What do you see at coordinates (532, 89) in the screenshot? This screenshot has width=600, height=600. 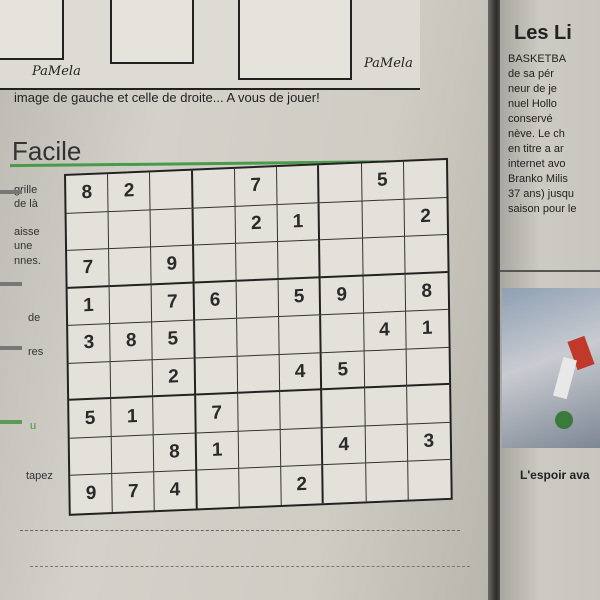 I see `article-line: neur de je` at bounding box center [532, 89].